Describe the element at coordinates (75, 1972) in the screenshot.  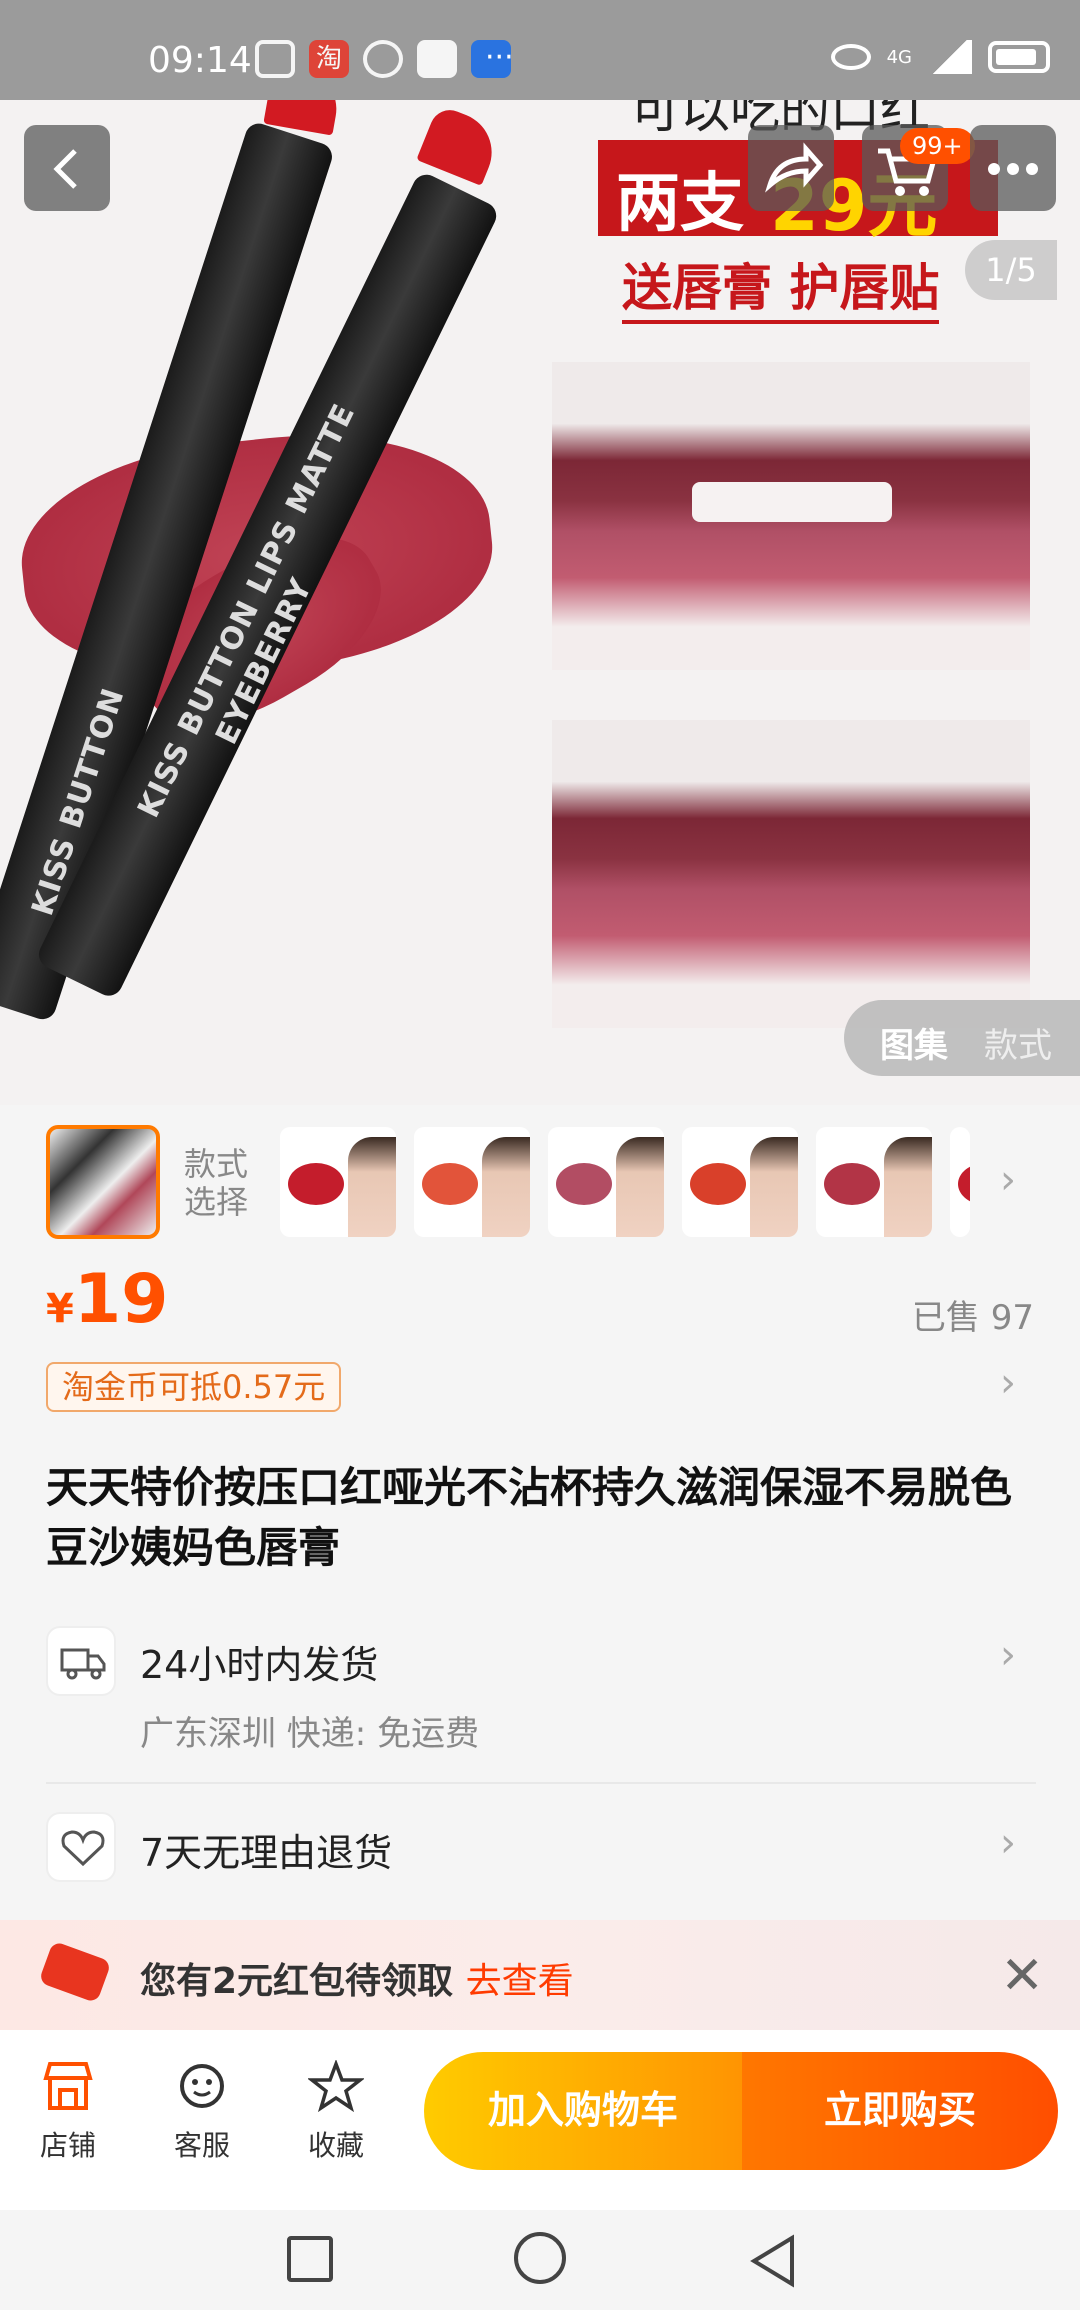
I see `red-packet-icon` at that location.